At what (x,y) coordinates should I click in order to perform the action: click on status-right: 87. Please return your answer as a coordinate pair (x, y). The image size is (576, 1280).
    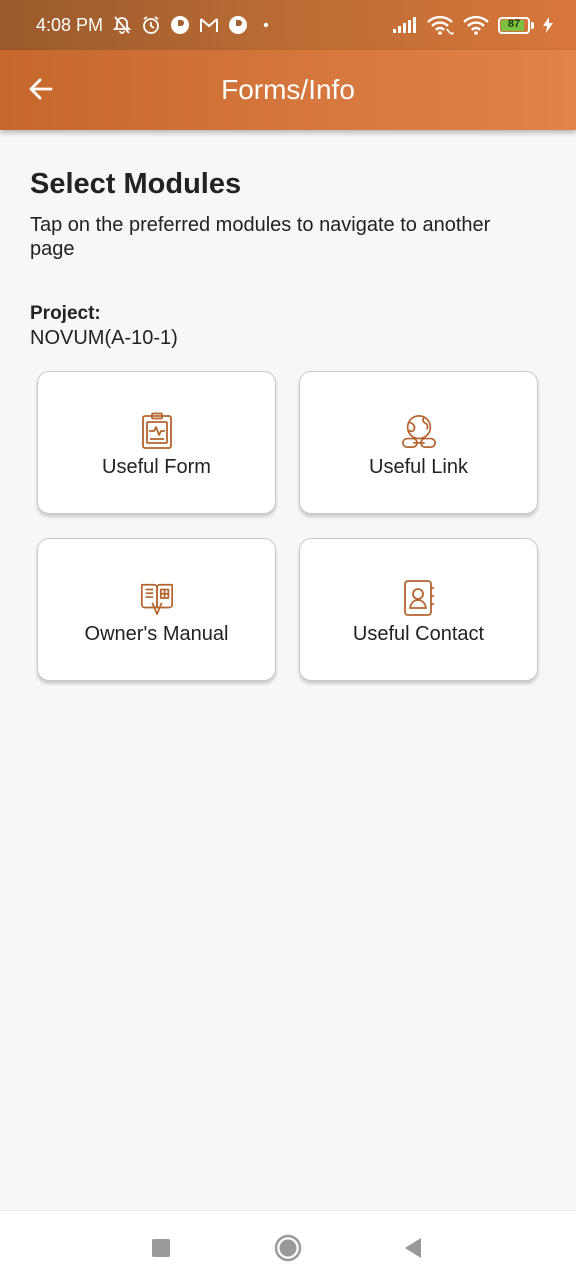
    Looking at the image, I should click on (473, 25).